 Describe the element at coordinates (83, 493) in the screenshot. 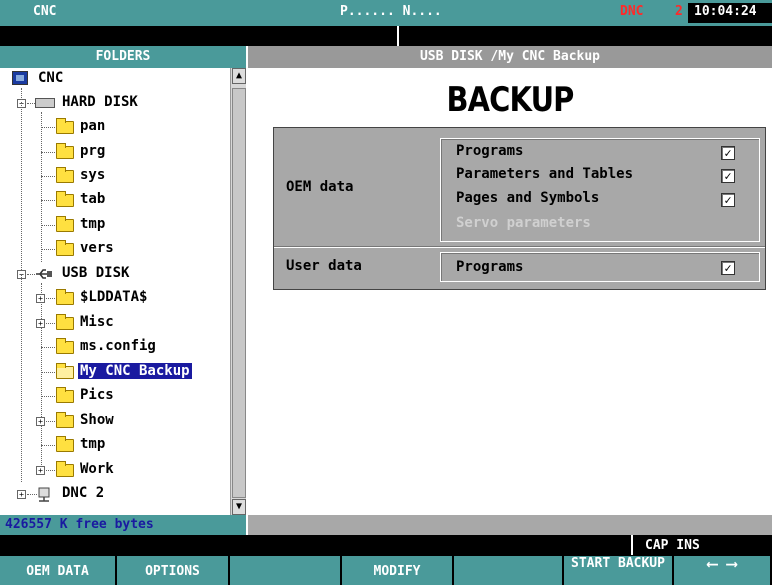

I see `tree-item-label: DNC 2` at that location.